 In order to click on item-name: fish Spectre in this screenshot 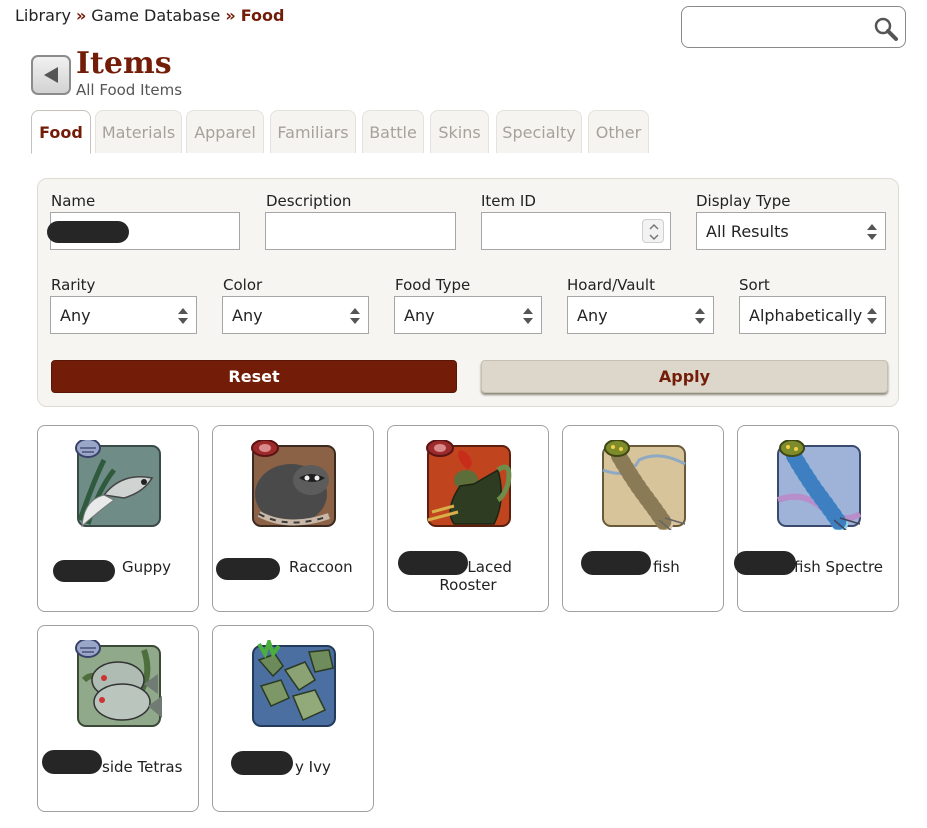, I will do `click(839, 567)`.